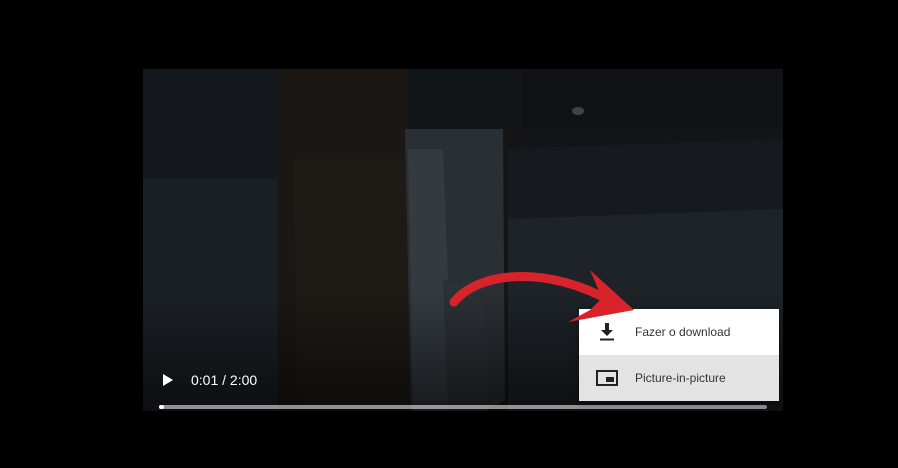 The image size is (898, 468). Describe the element at coordinates (607, 378) in the screenshot. I see `picture-in-picture-icon` at that location.